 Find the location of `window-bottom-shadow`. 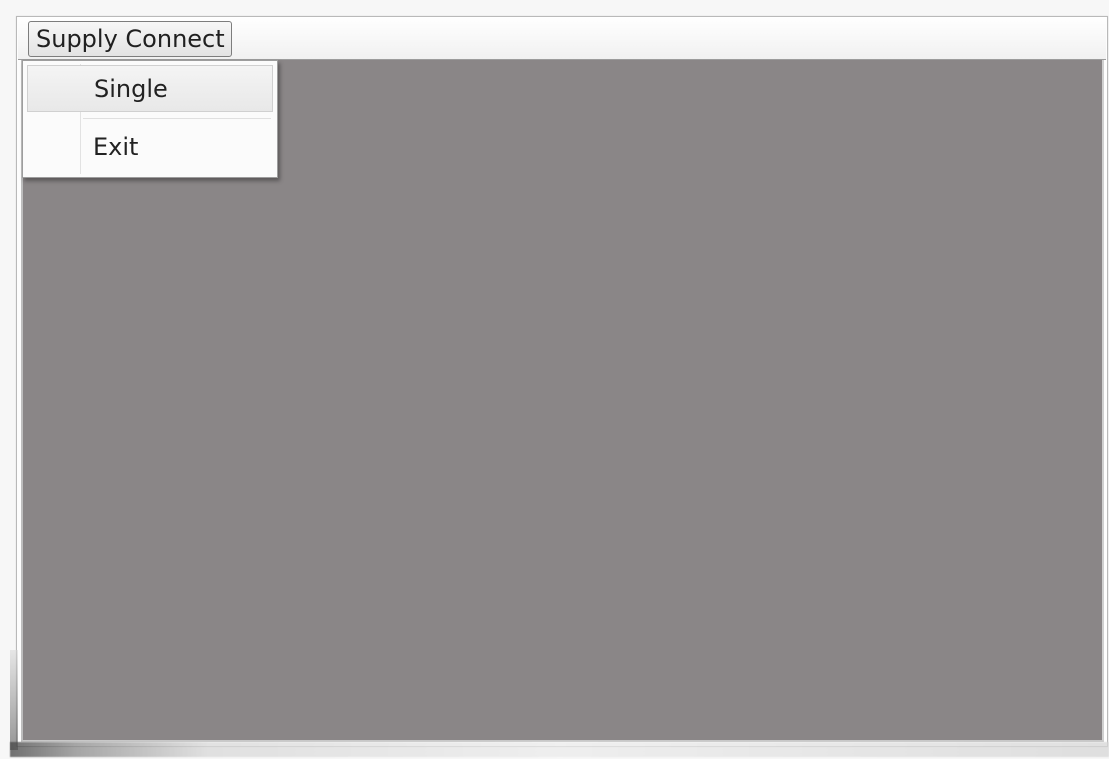

window-bottom-shadow is located at coordinates (559, 749).